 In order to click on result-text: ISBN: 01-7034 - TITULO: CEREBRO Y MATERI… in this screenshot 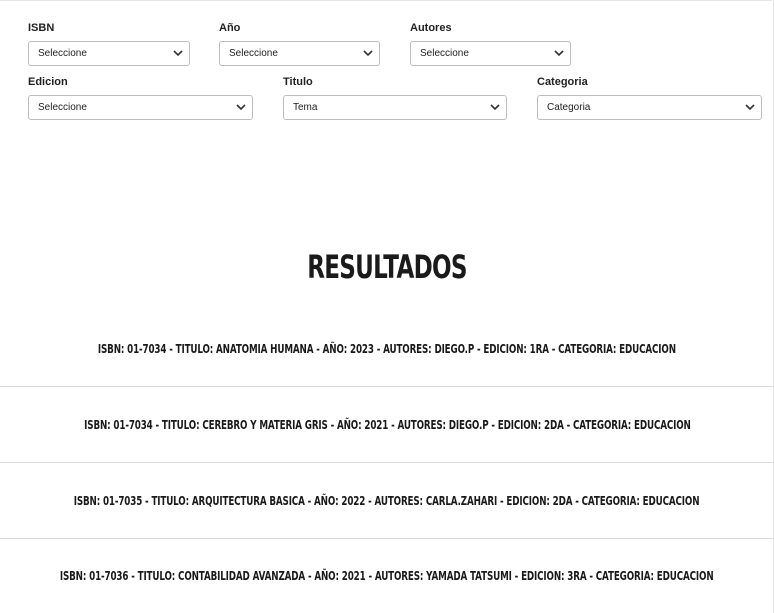, I will do `click(387, 424)`.